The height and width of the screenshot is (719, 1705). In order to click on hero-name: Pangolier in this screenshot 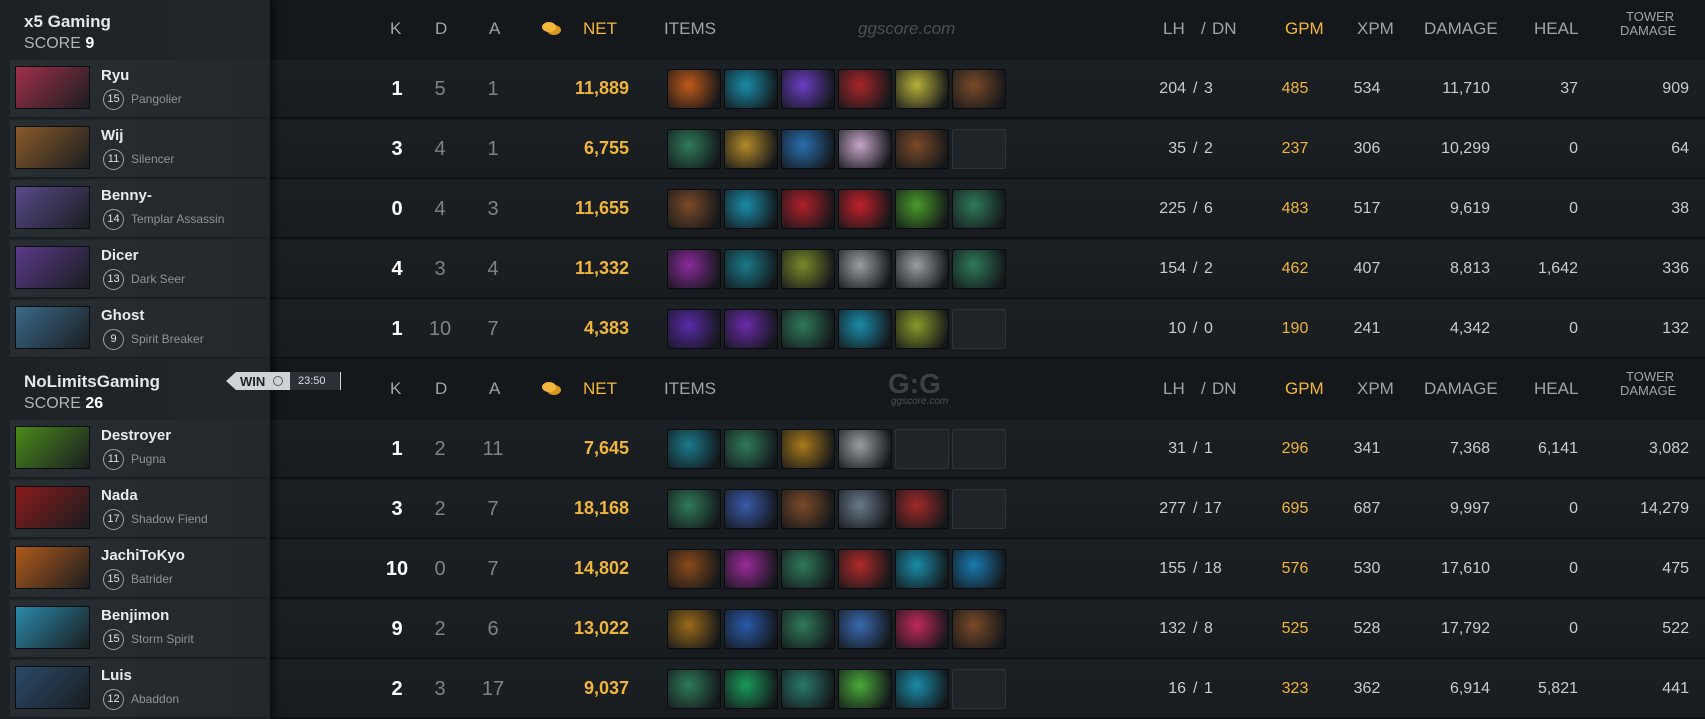, I will do `click(156, 99)`.